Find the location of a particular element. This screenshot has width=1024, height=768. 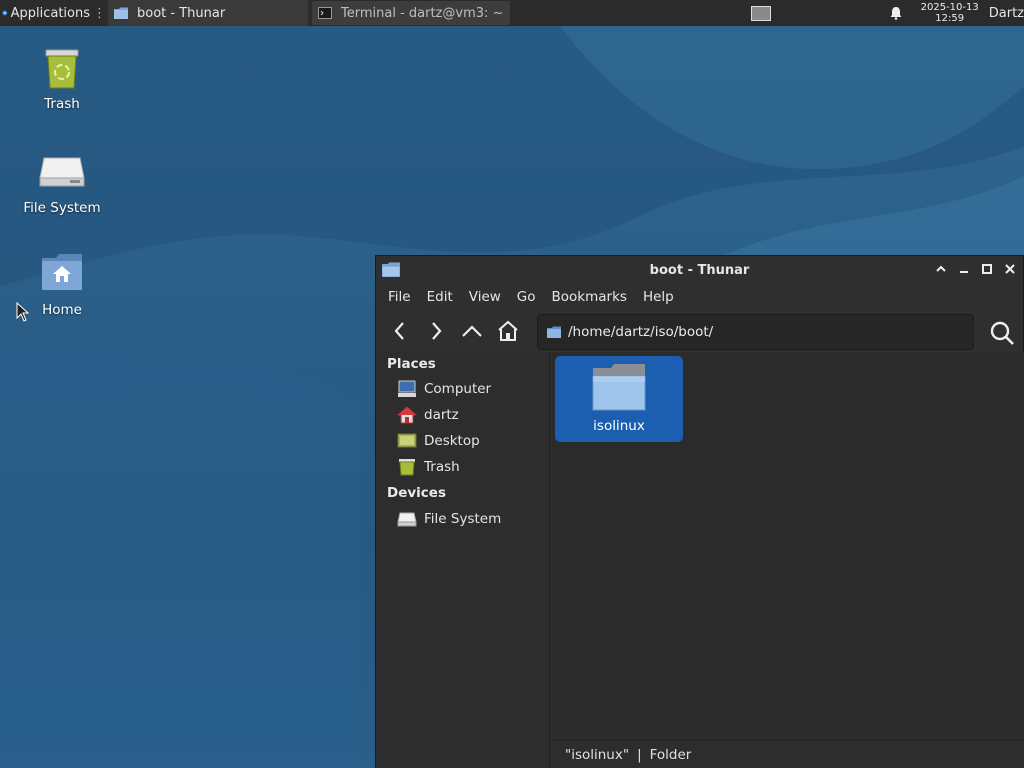

desktop-icon-label: Trash is located at coordinates (62, 104).